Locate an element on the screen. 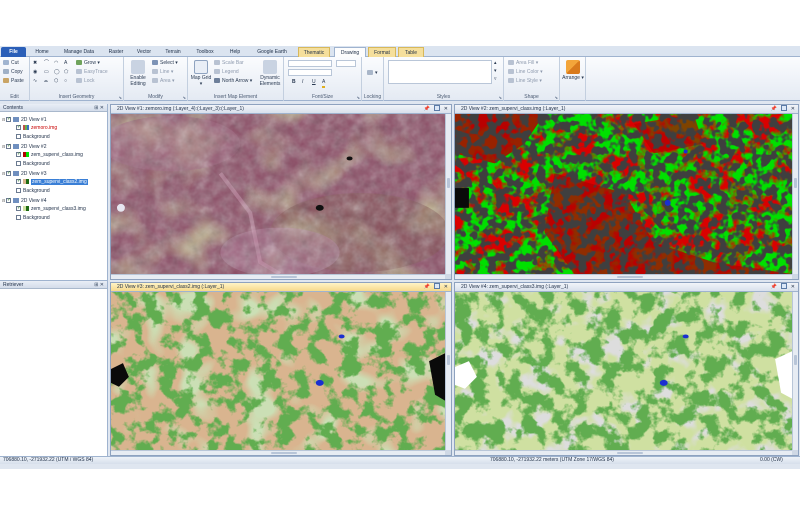 This screenshot has height=515, width=800. arc-icon: ⌓ is located at coordinates (46, 81).